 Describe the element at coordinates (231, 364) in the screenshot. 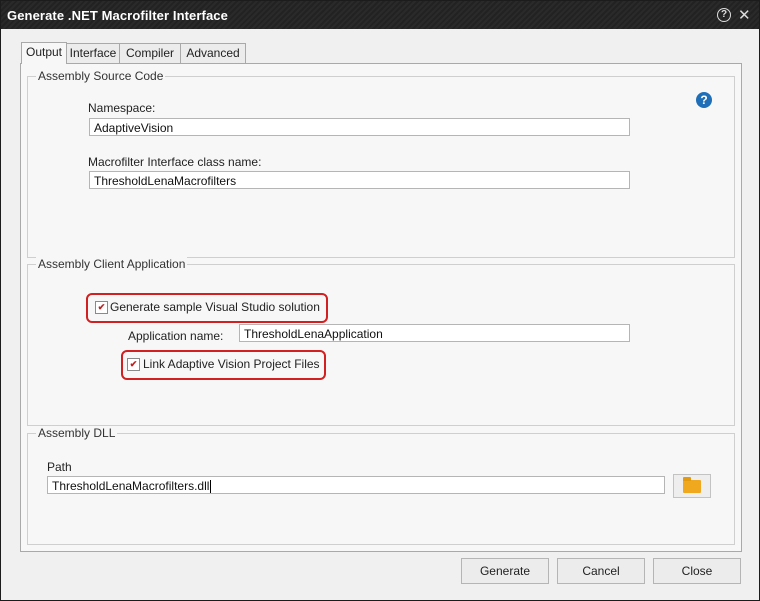

I see `link-project-files-label: Link Adaptive Vision Project Files` at that location.